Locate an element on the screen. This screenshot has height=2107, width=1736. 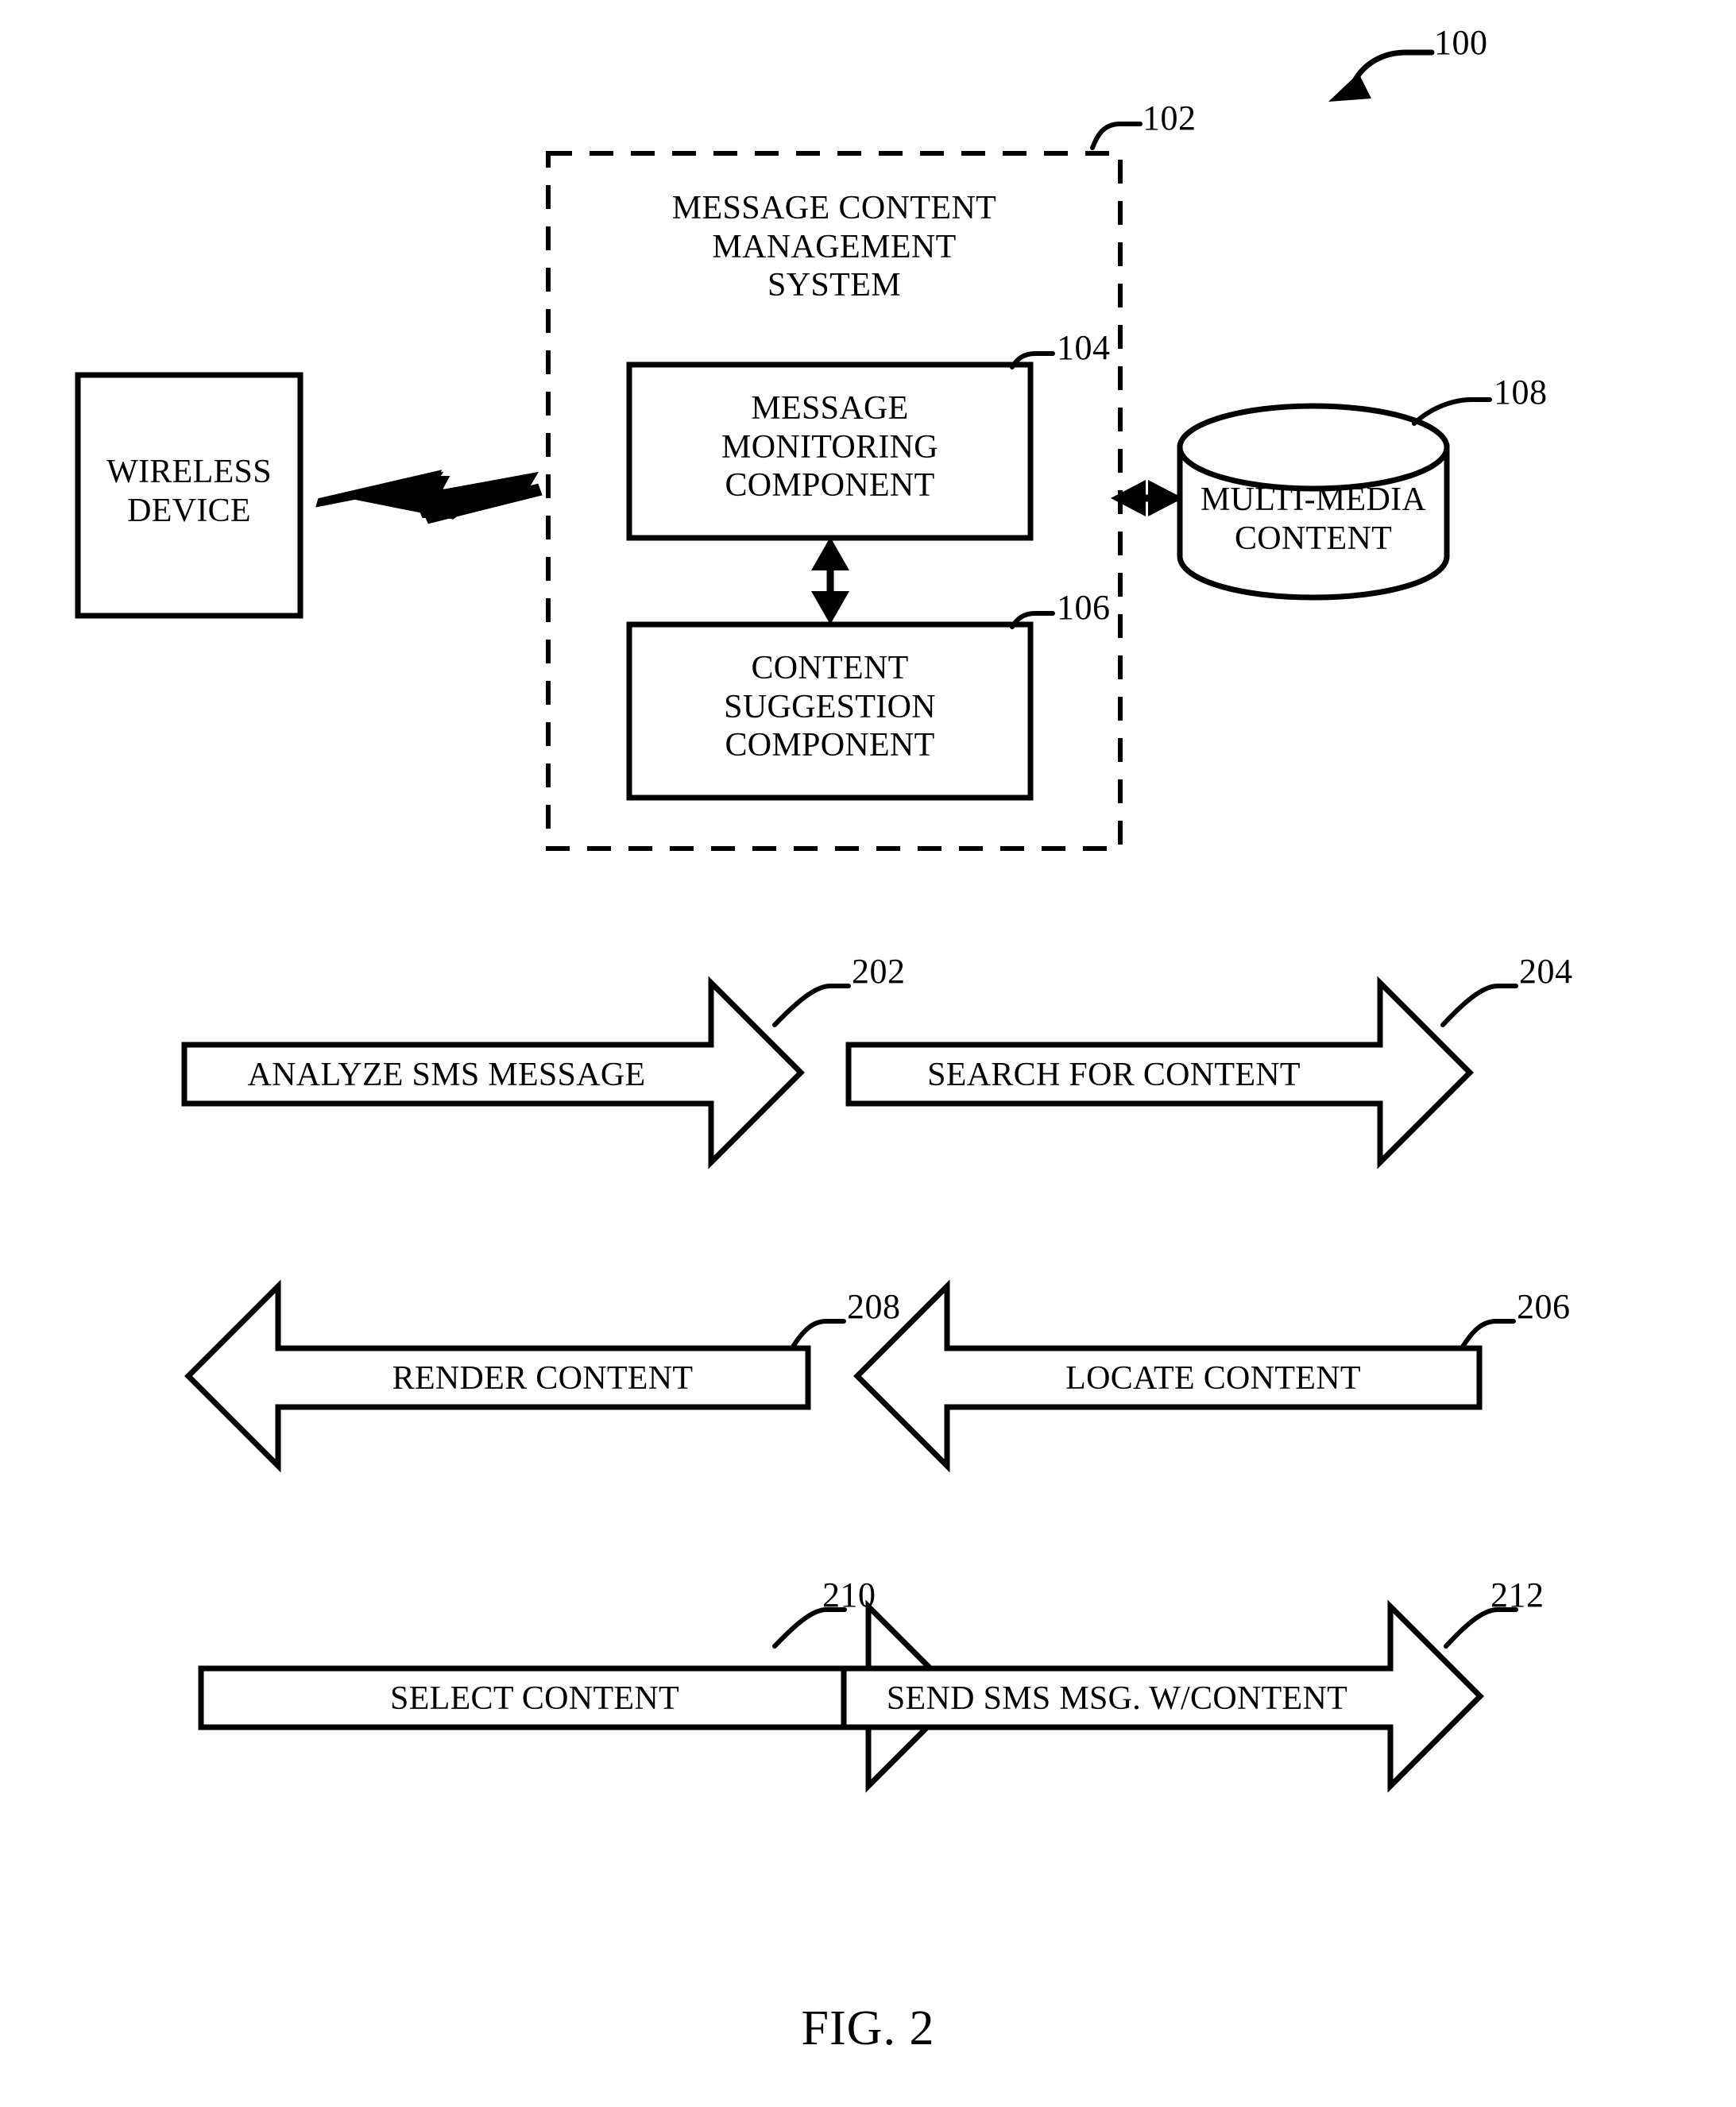
flow-step-ref-208: 208 is located at coordinates (874, 1306).